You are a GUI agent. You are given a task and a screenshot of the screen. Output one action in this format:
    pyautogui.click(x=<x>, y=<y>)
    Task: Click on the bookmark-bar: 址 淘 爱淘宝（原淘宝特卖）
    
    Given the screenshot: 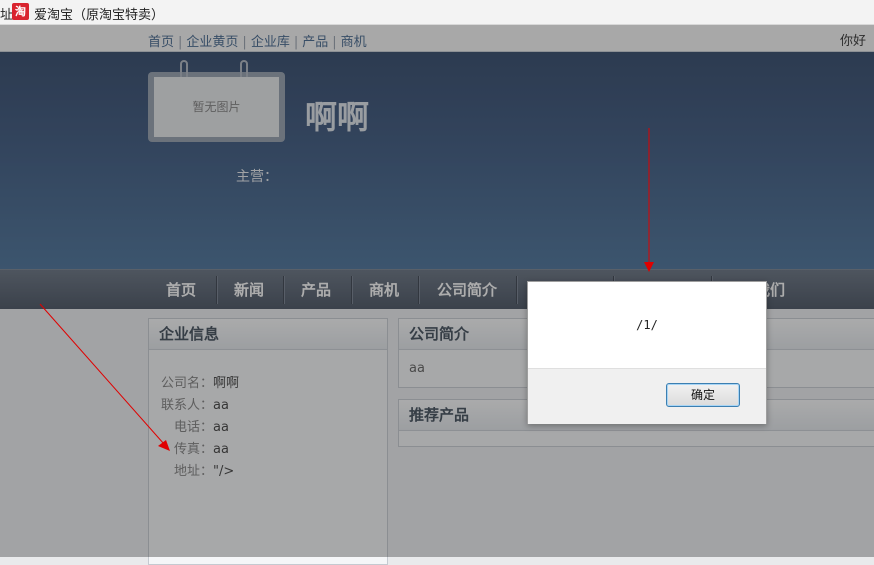 What is the action you would take?
    pyautogui.click(x=437, y=12)
    